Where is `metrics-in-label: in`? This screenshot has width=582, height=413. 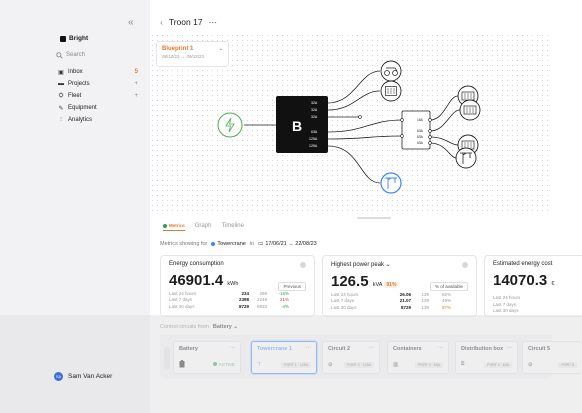
metrics-in-label: in is located at coordinates (252, 244).